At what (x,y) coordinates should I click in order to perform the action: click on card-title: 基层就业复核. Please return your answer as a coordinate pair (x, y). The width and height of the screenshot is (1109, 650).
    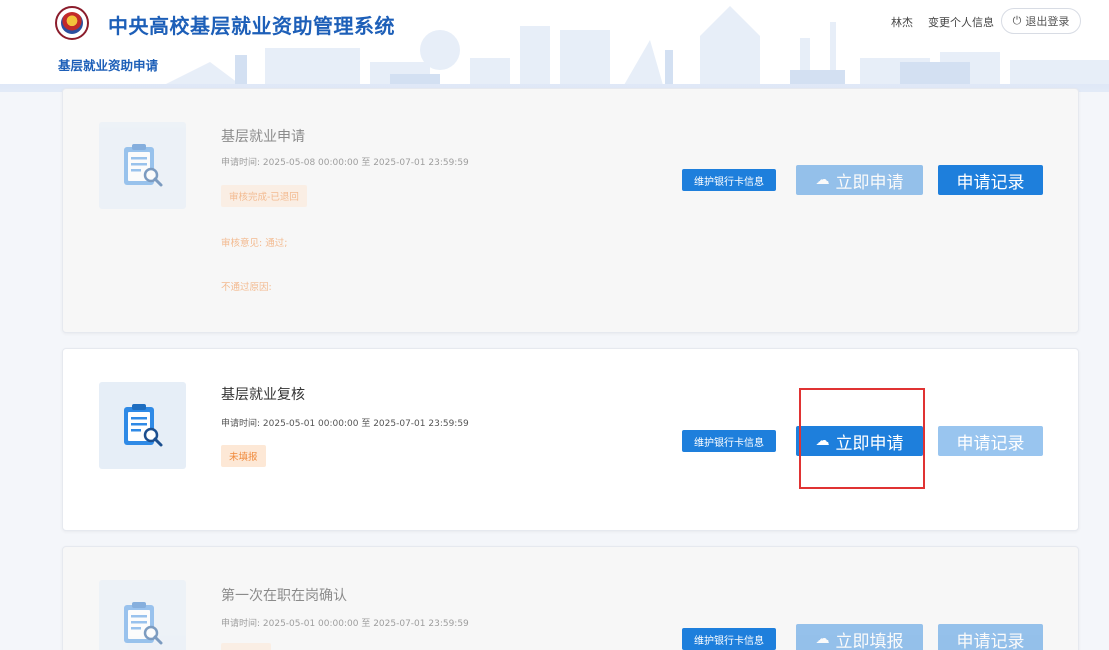
    Looking at the image, I should click on (263, 395).